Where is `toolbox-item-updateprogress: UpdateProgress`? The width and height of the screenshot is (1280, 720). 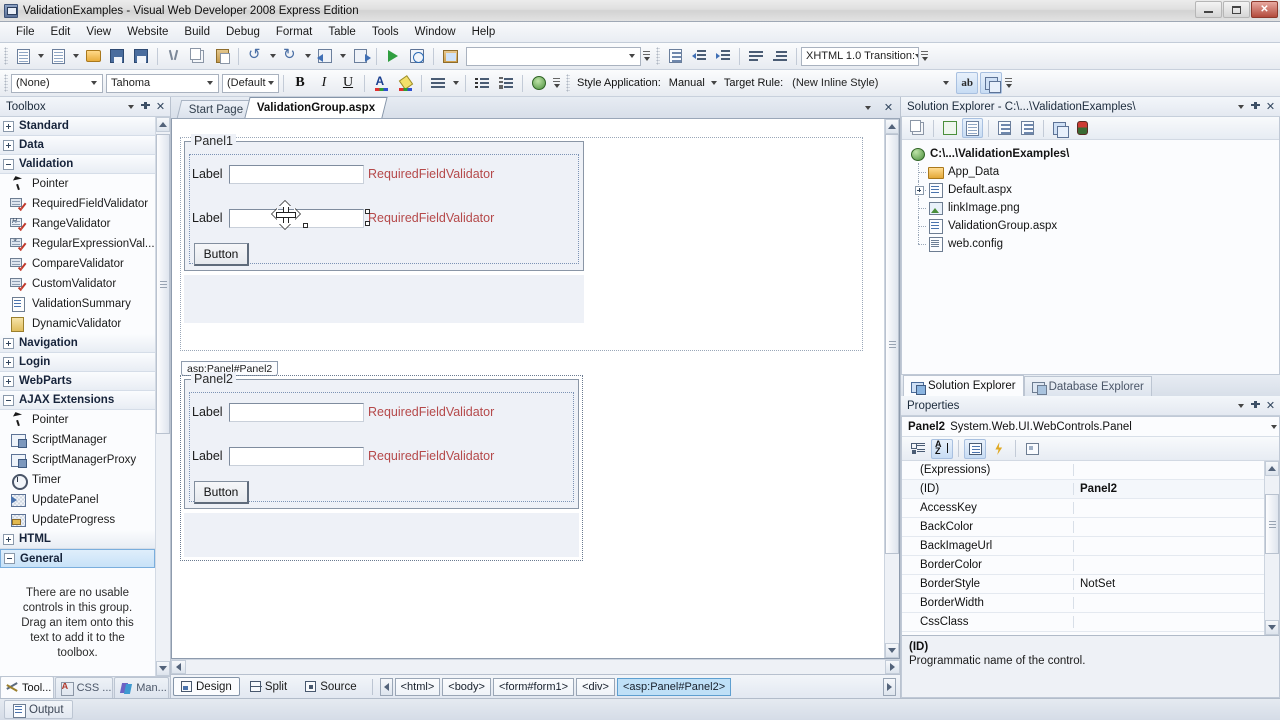 toolbox-item-updateprogress: UpdateProgress is located at coordinates (77, 520).